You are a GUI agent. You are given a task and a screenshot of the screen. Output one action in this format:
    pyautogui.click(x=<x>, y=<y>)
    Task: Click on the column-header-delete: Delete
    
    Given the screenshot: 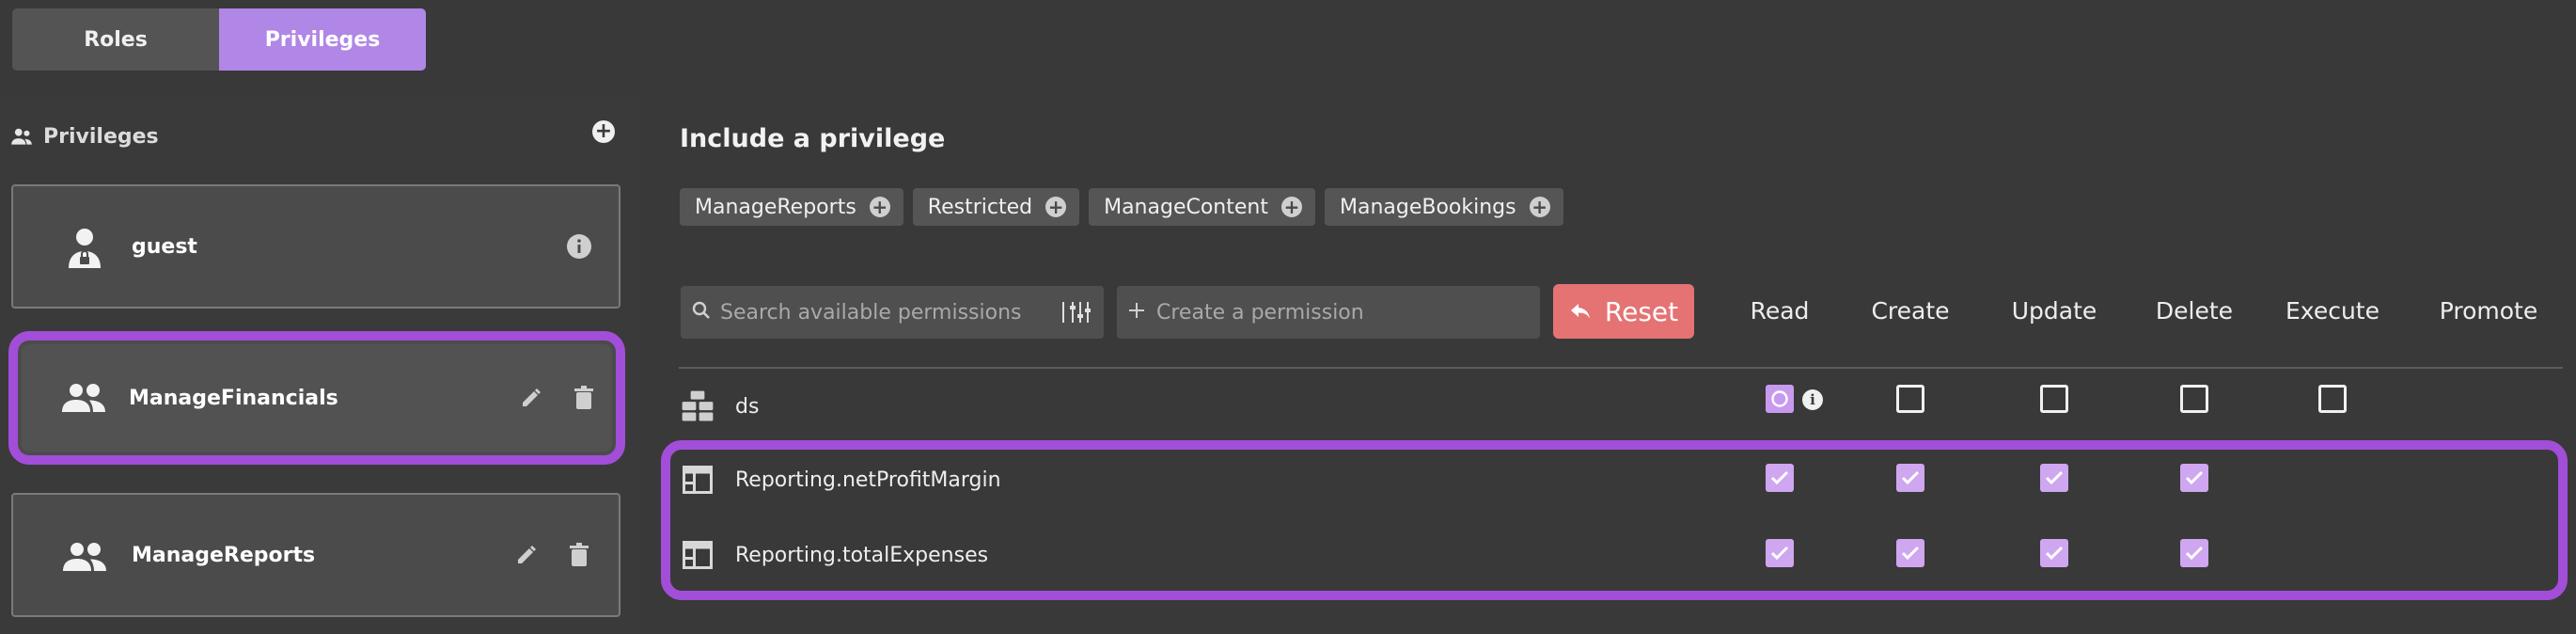 What is the action you would take?
    pyautogui.click(x=2195, y=311)
    